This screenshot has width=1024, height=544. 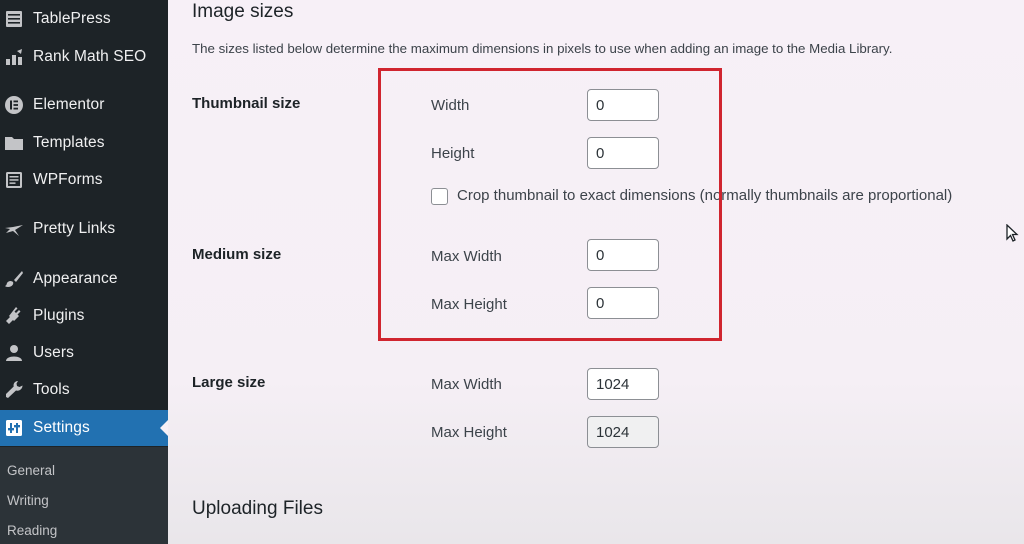 I want to click on plug-icon, so click(x=14, y=316).